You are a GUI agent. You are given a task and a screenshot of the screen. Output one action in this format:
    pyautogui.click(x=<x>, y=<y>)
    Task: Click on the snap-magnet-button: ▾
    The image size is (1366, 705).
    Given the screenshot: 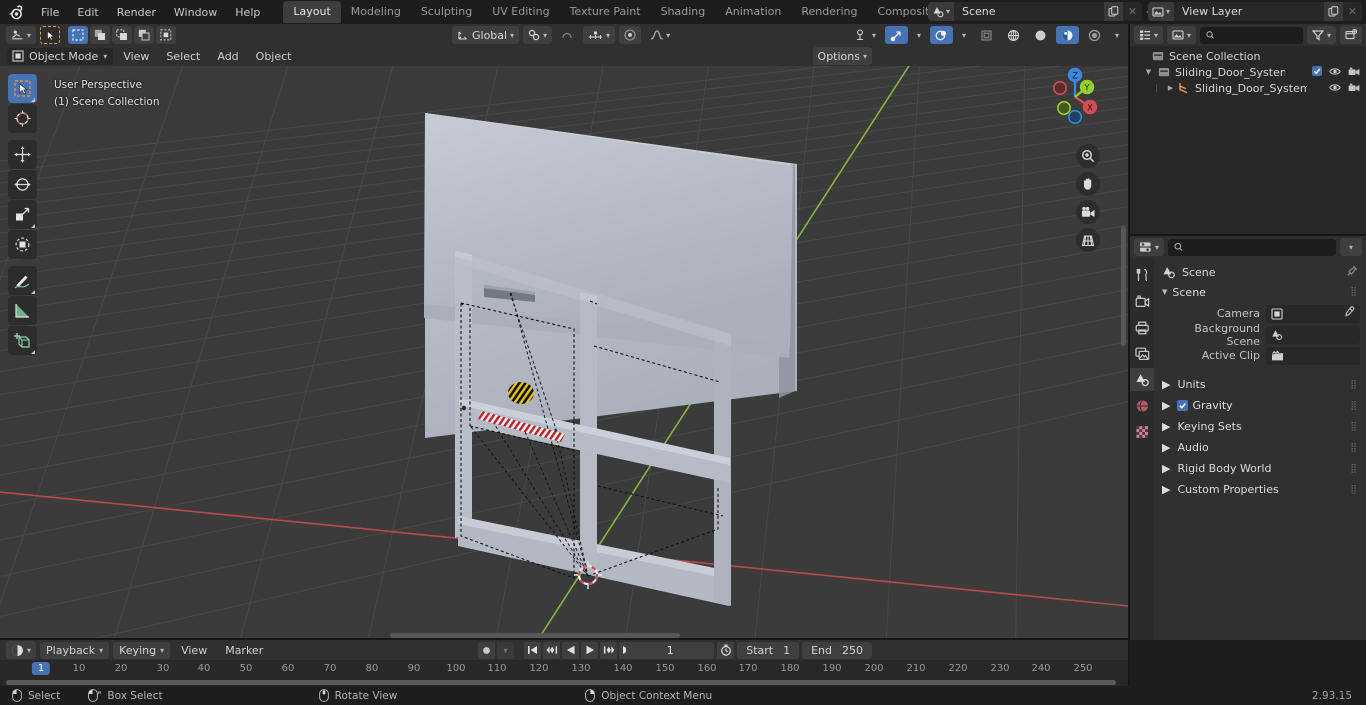 What is the action you would take?
    pyautogui.click(x=538, y=35)
    